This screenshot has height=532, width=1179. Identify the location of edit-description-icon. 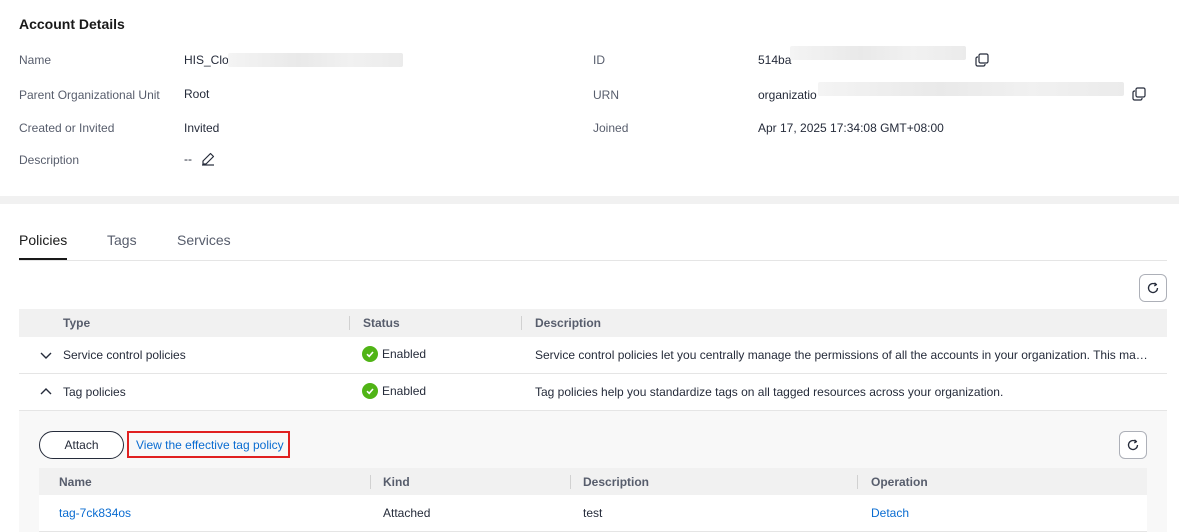
(208, 159).